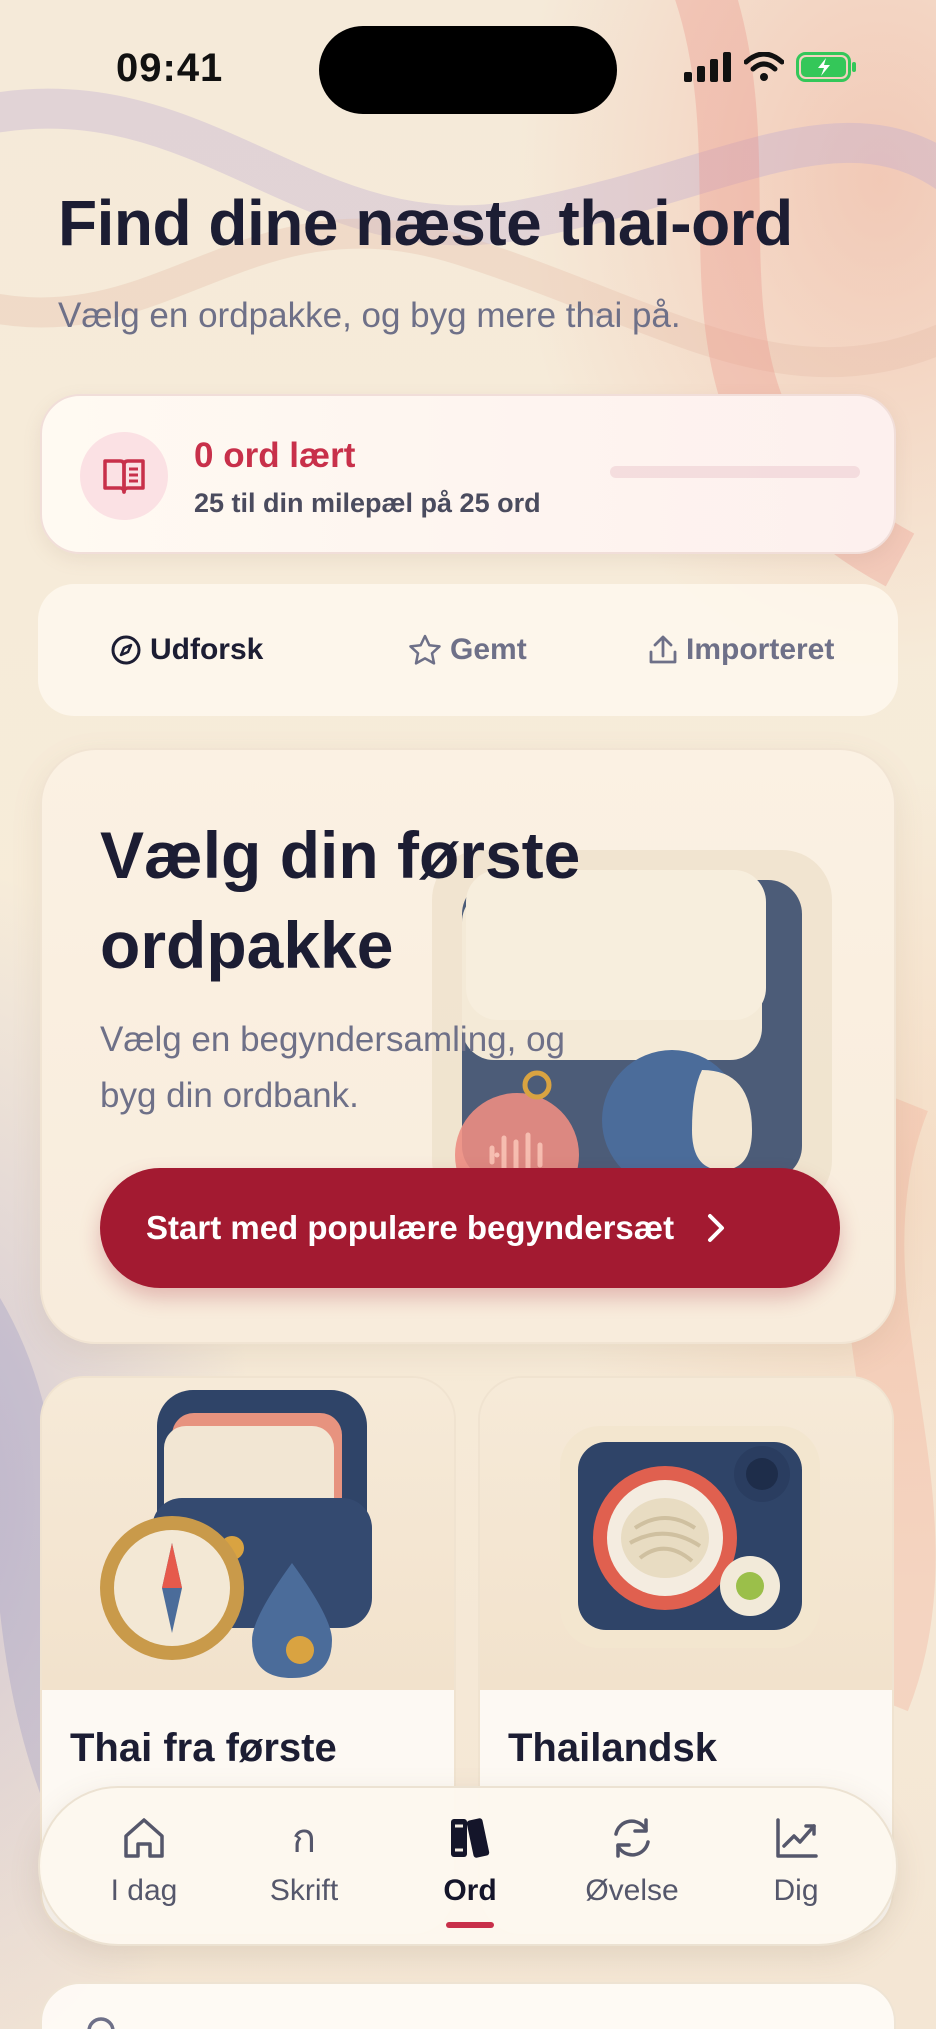 This screenshot has height=2029, width=936. I want to click on chart-icon, so click(797, 1838).